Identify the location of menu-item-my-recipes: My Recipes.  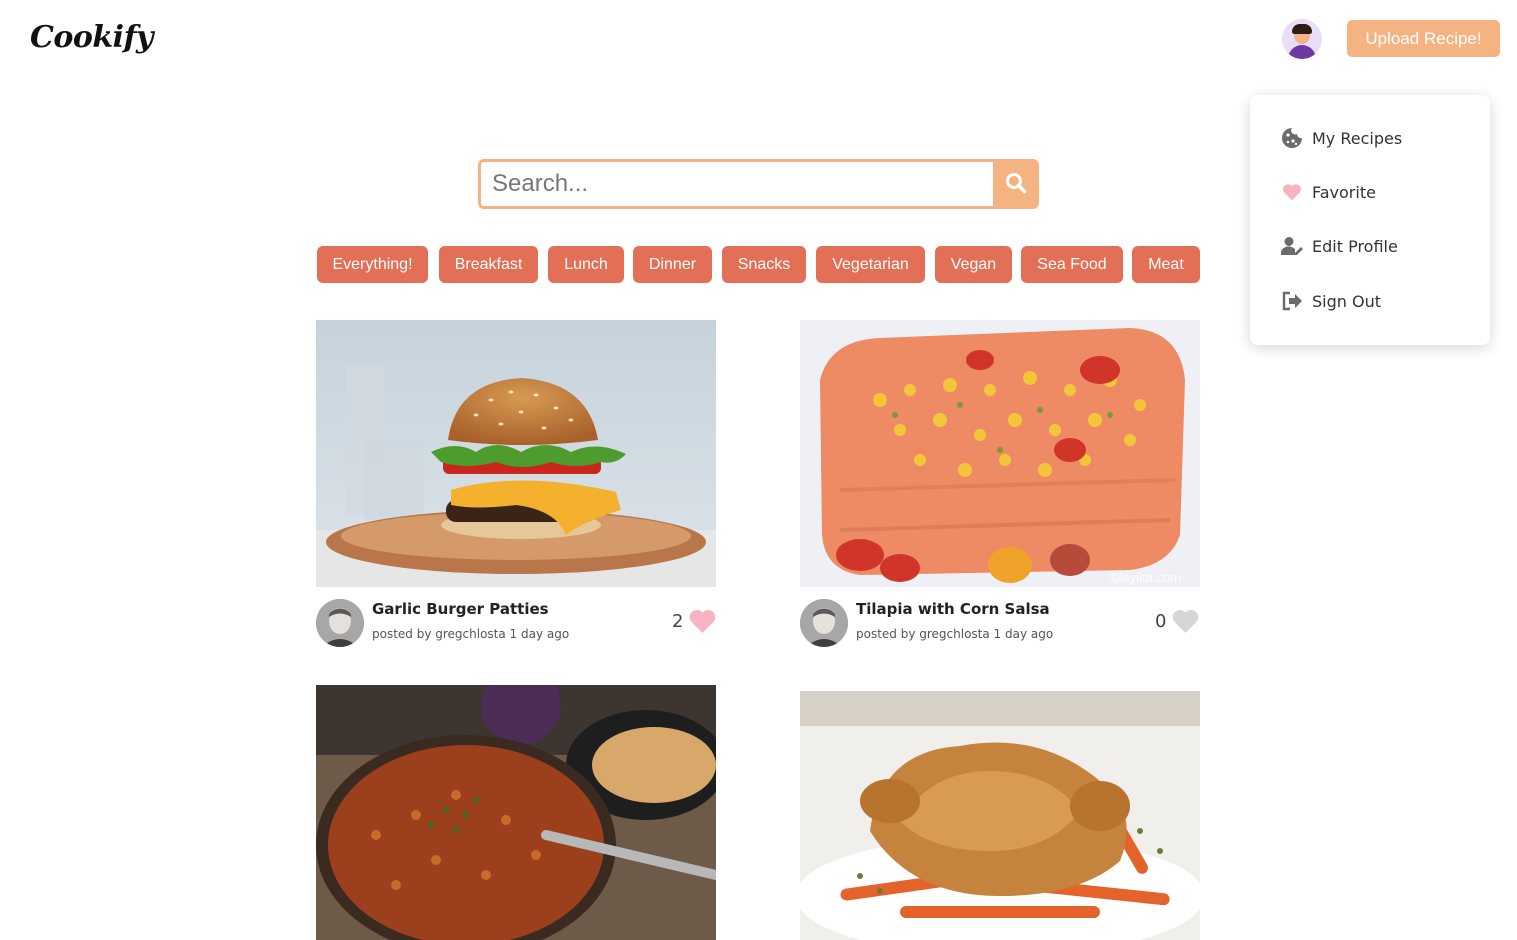
(1341, 138).